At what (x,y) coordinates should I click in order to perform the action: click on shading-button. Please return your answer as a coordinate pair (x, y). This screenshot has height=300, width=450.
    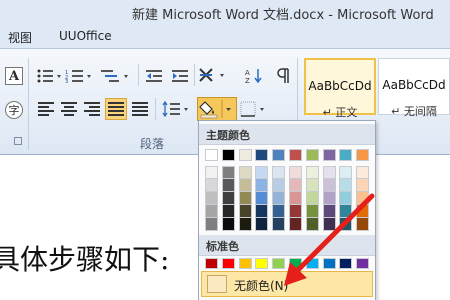
    Looking at the image, I should click on (217, 109).